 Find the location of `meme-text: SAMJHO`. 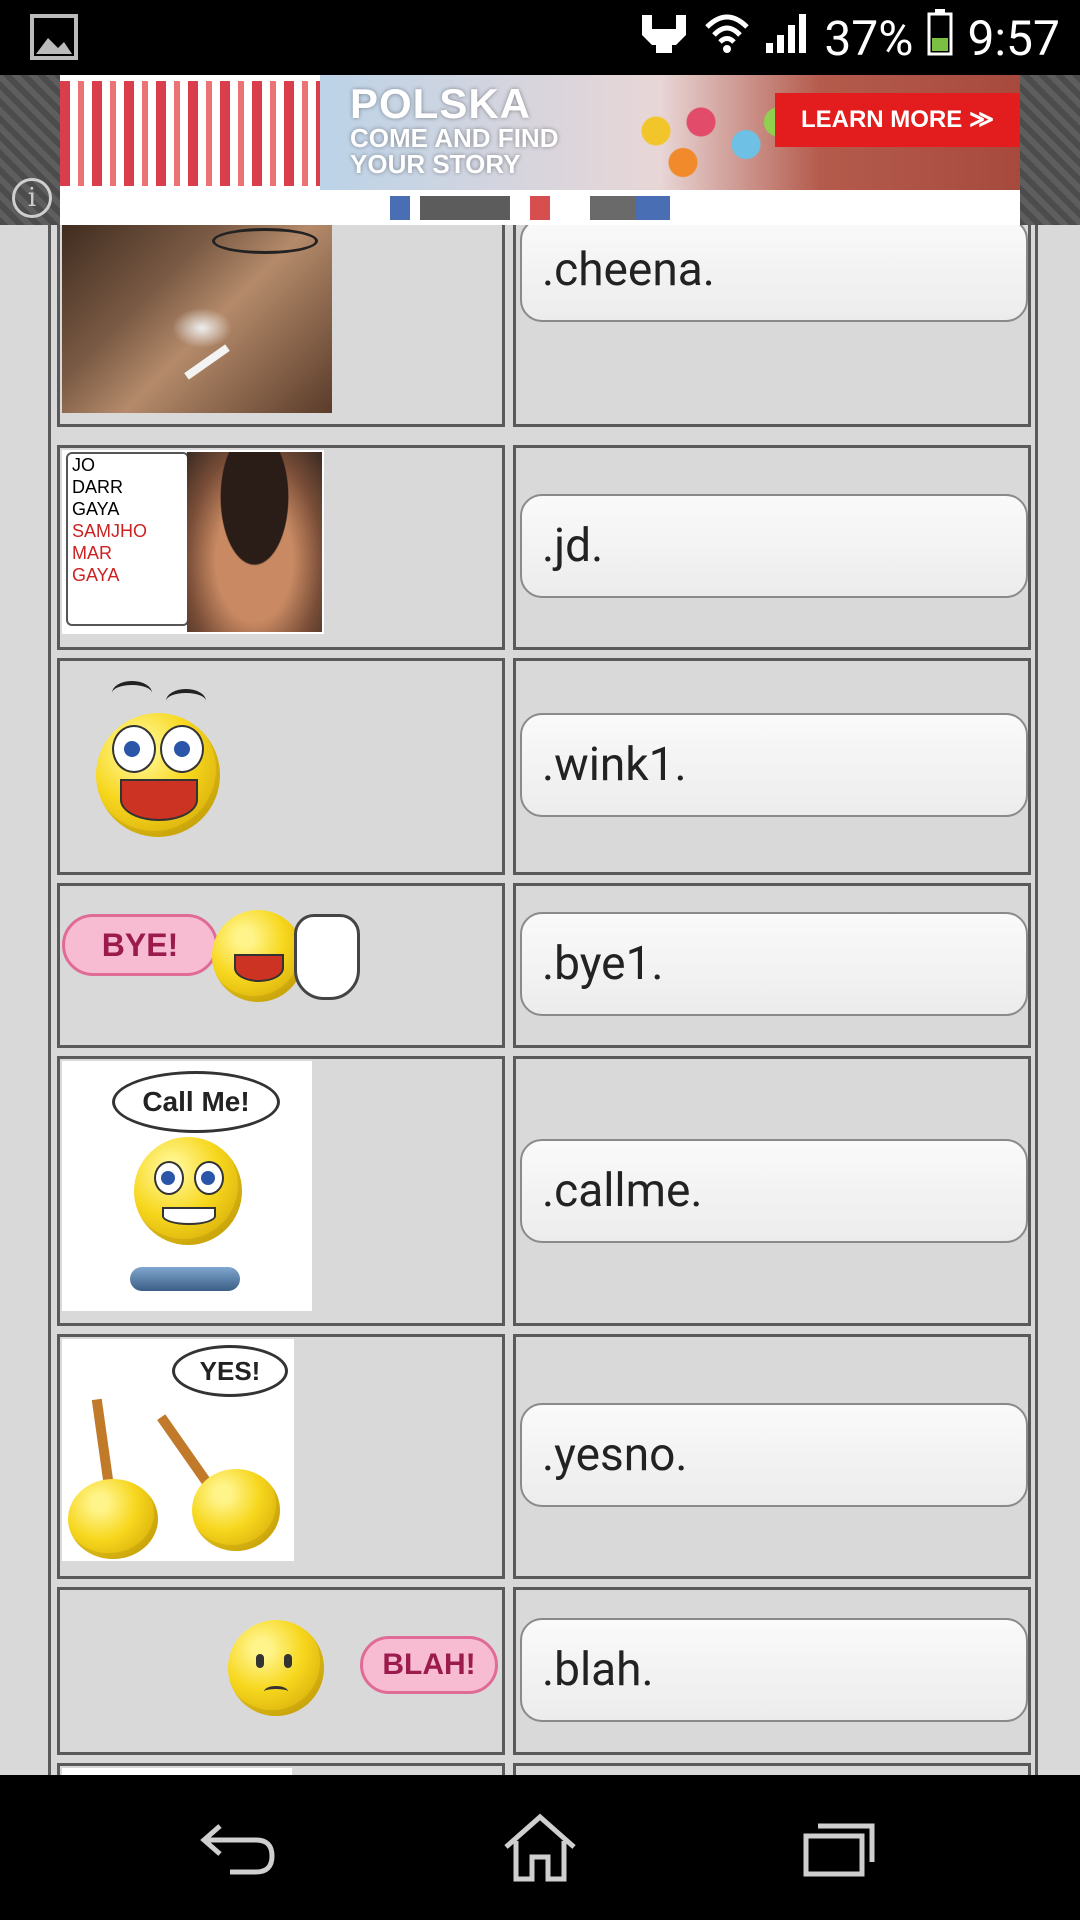

meme-text: SAMJHO is located at coordinates (110, 531).